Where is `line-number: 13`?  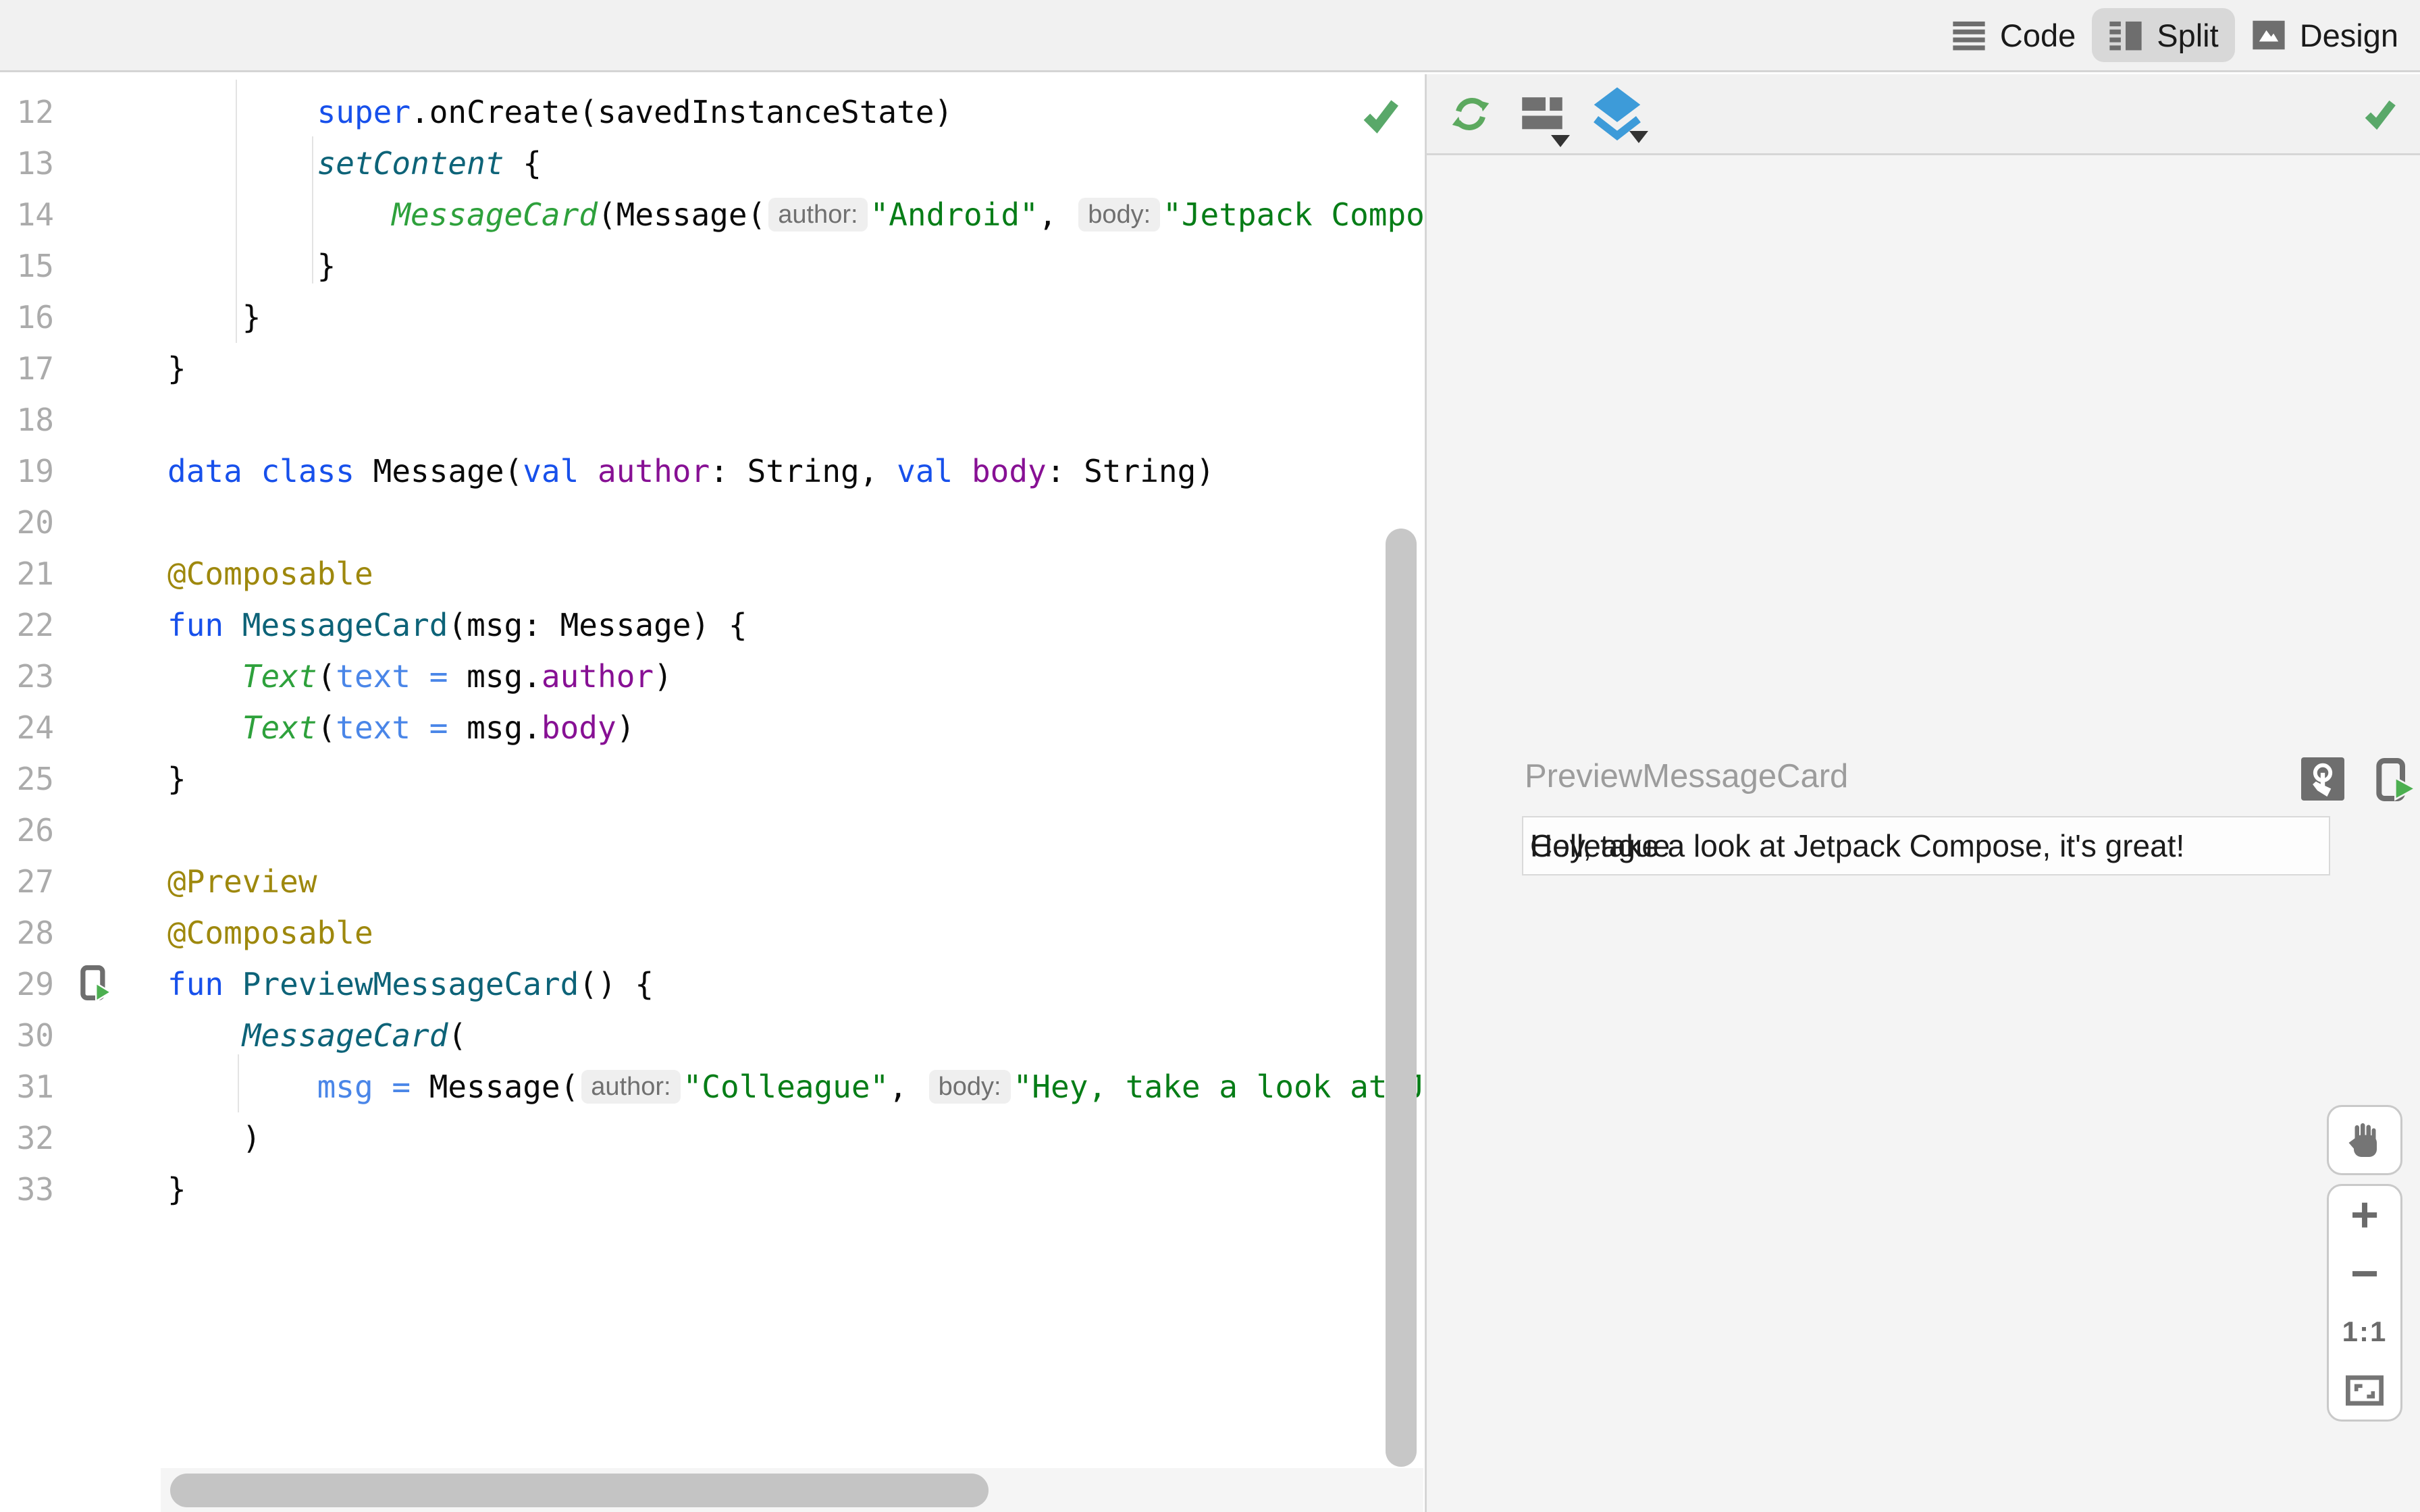
line-number: 13 is located at coordinates (27, 163).